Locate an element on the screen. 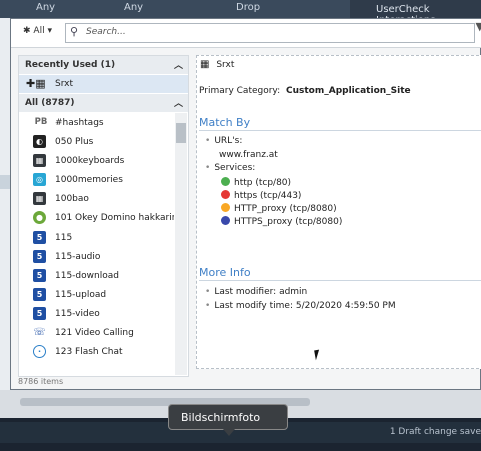  all-header: All (8787) ︿ is located at coordinates (103, 103).